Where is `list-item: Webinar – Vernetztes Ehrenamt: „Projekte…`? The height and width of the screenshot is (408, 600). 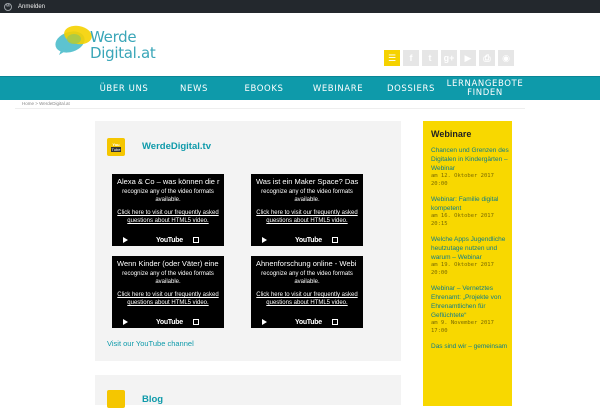 list-item: Webinar – Vernetztes Ehrenamt: „Projekte… is located at coordinates (471, 309).